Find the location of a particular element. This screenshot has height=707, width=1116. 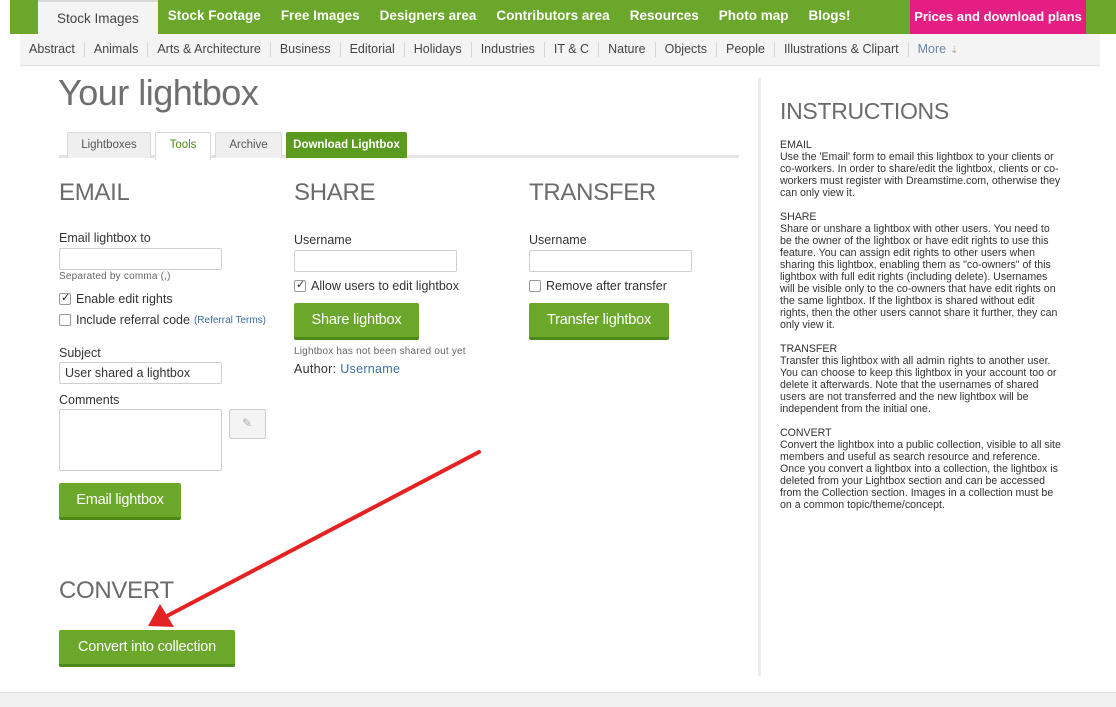

transfer-username-input is located at coordinates (610, 261).